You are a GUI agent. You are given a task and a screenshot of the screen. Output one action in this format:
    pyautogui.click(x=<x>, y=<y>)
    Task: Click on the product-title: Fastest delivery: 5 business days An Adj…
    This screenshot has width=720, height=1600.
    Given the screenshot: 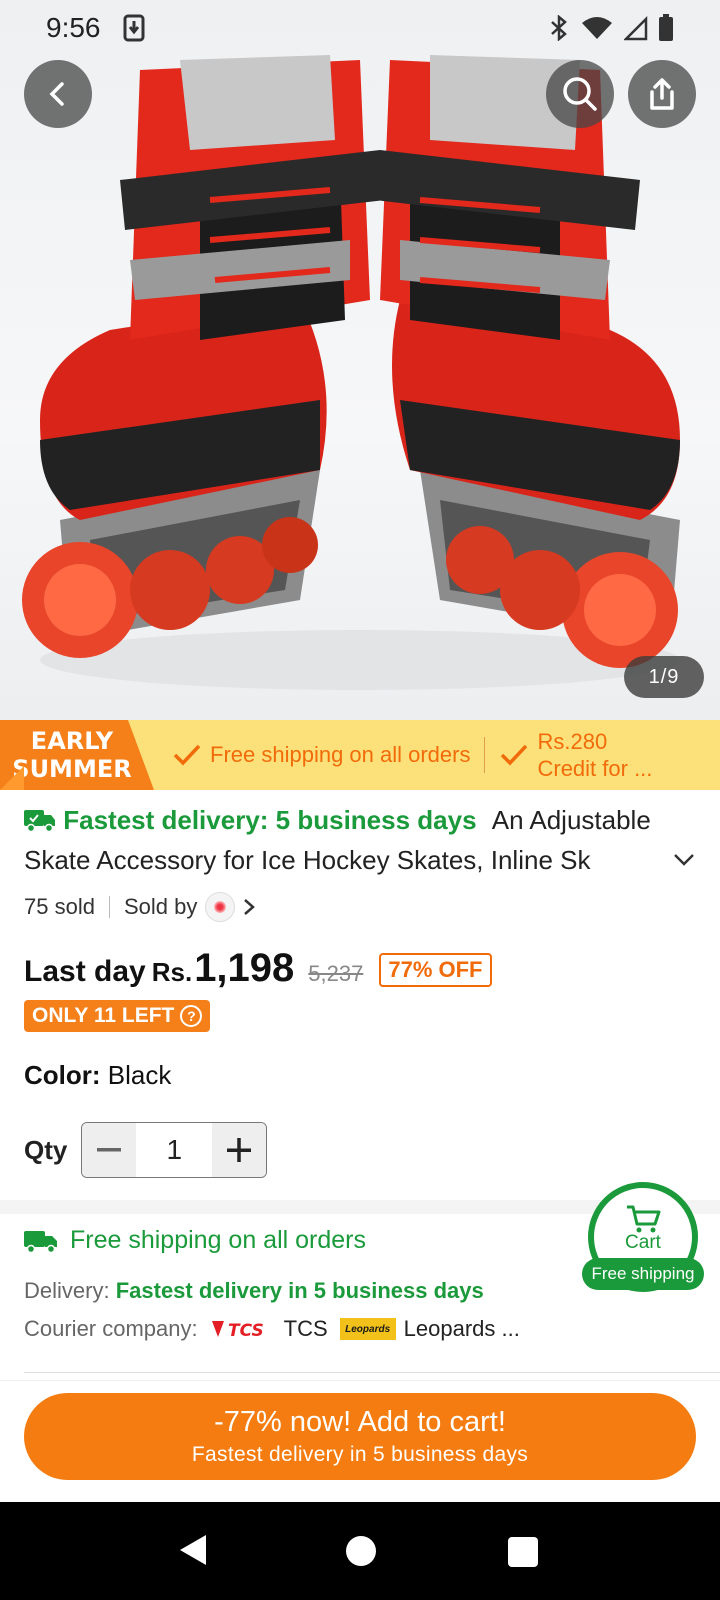 What is the action you would take?
    pyautogui.click(x=354, y=840)
    